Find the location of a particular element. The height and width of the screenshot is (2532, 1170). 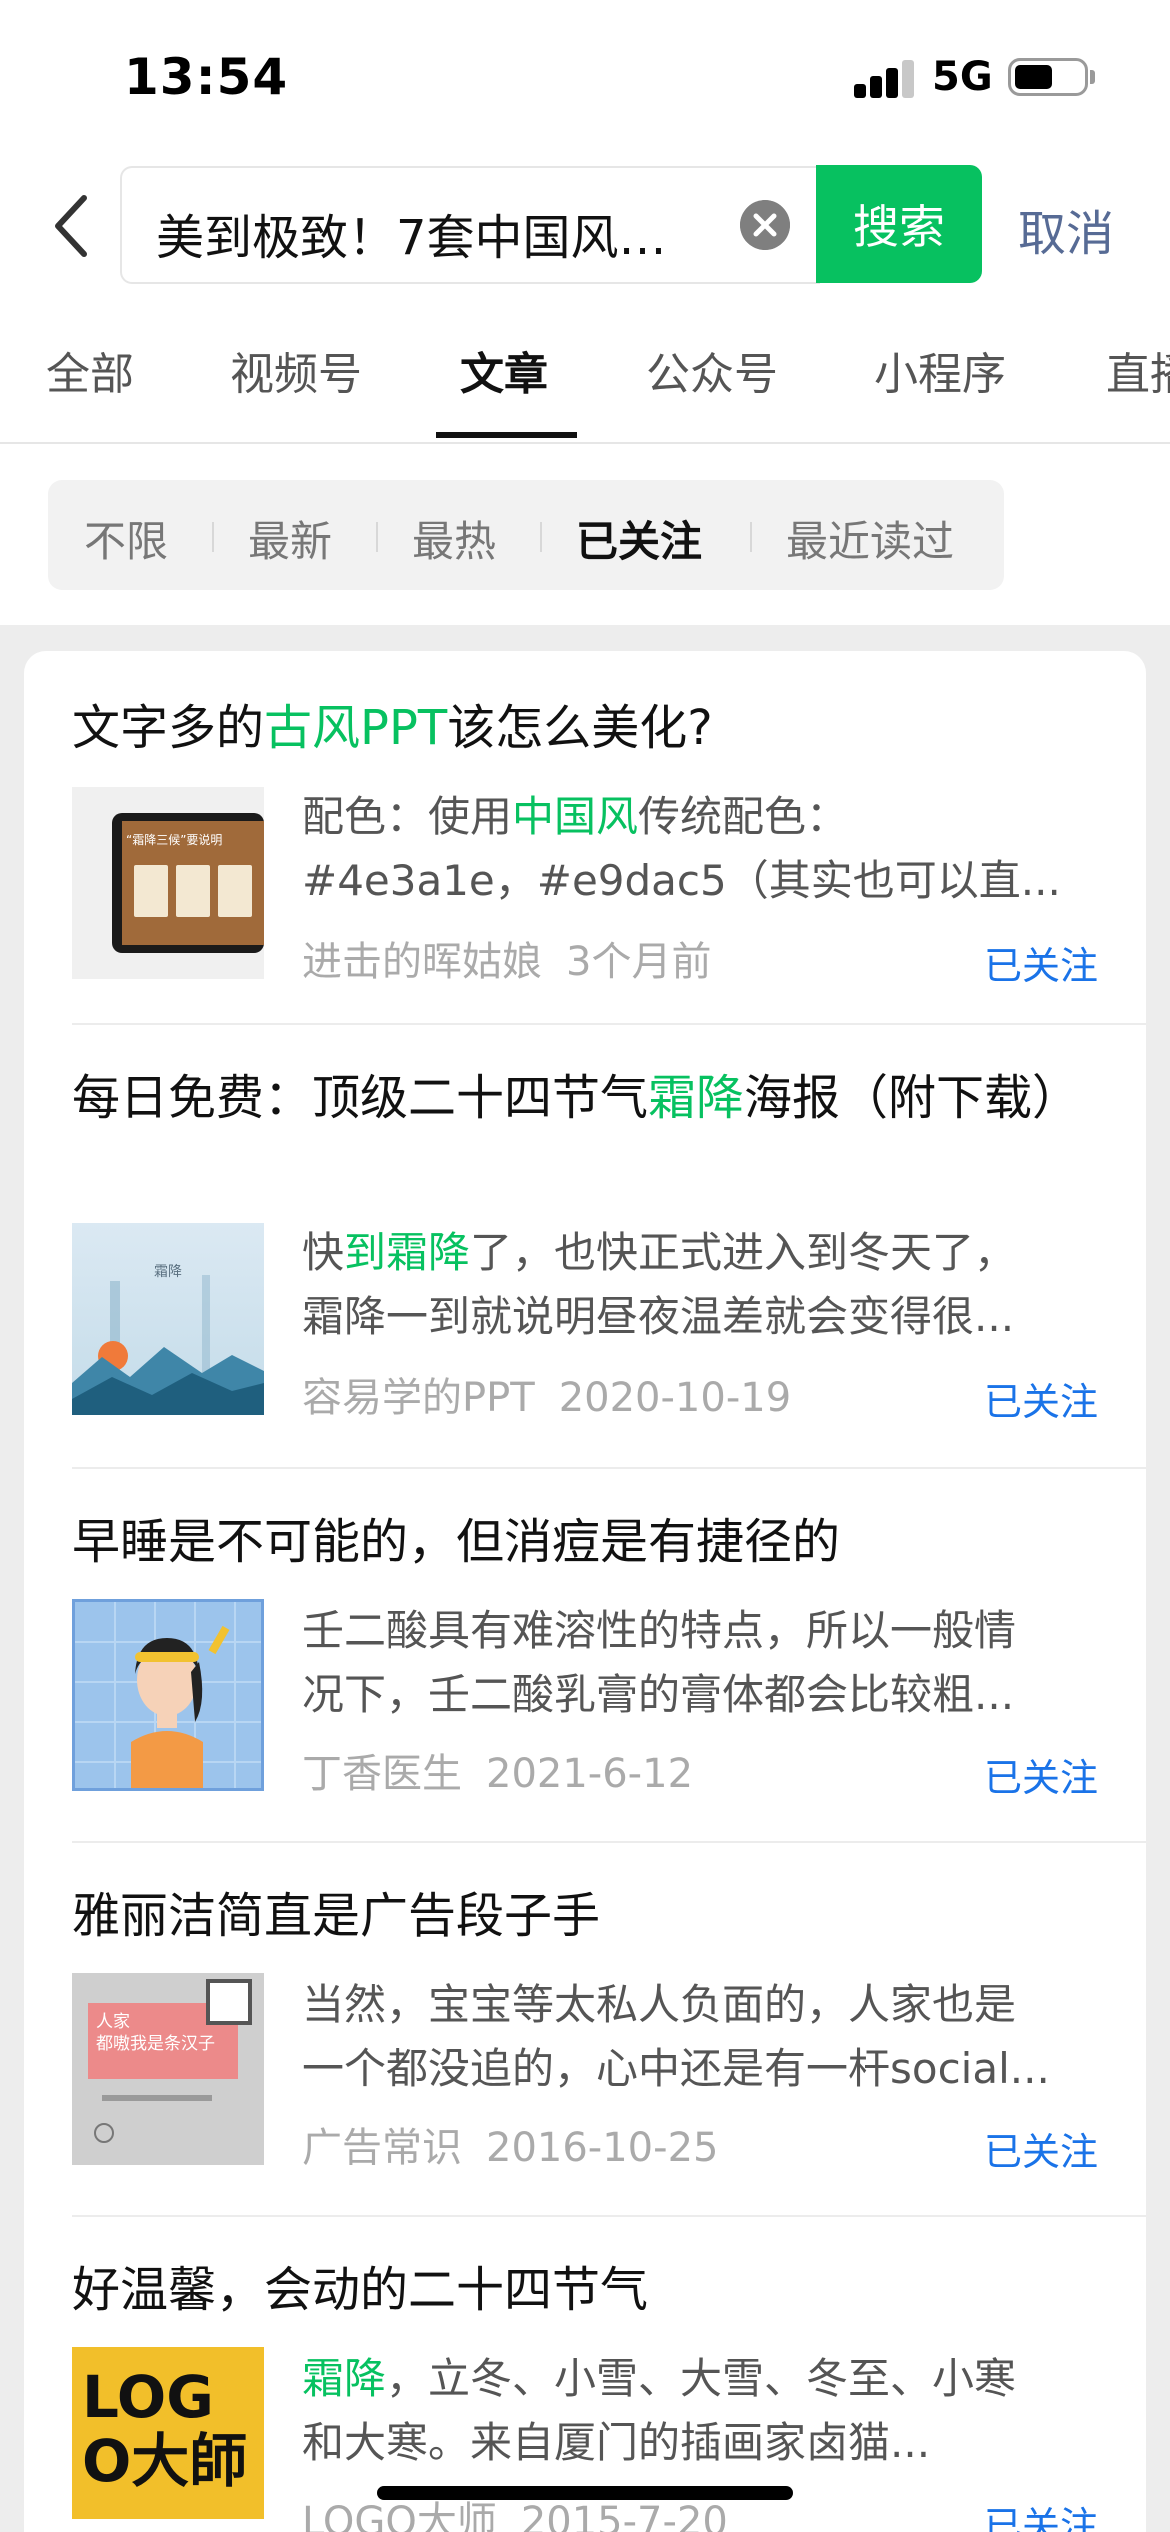

article-meta: 广告常识 2016-10-25 is located at coordinates (510, 2144).